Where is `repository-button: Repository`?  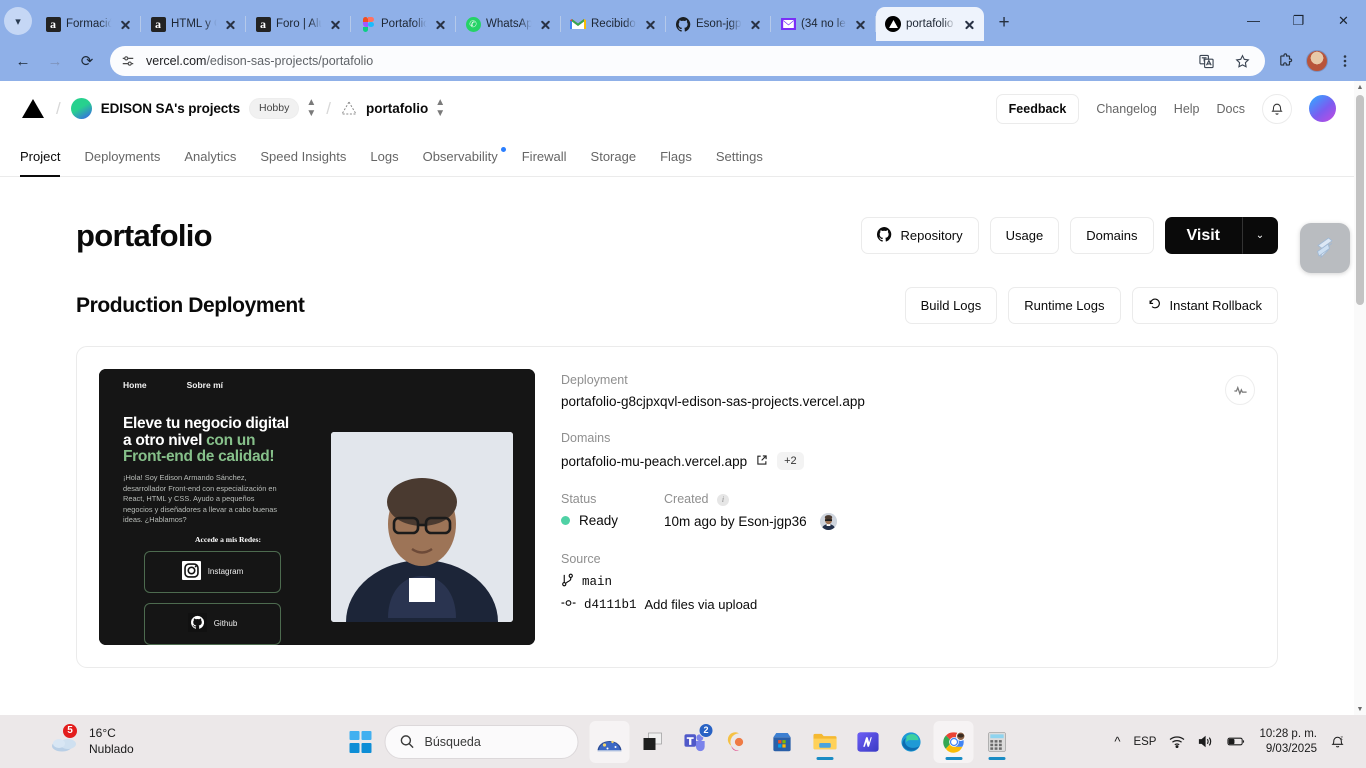 repository-button: Repository is located at coordinates (920, 235).